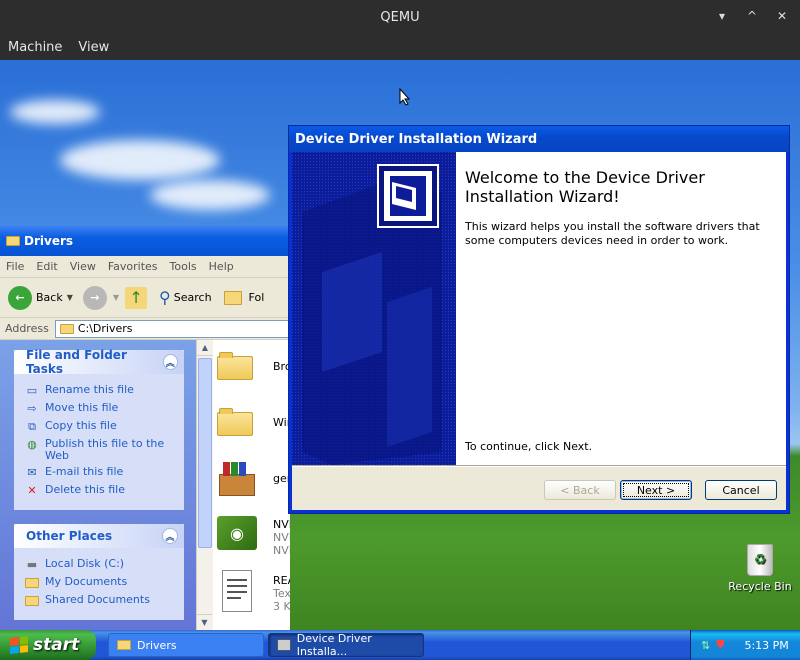 This screenshot has width=800, height=660. Describe the element at coordinates (192, 297) in the screenshot. I see `search-label: Search` at that location.